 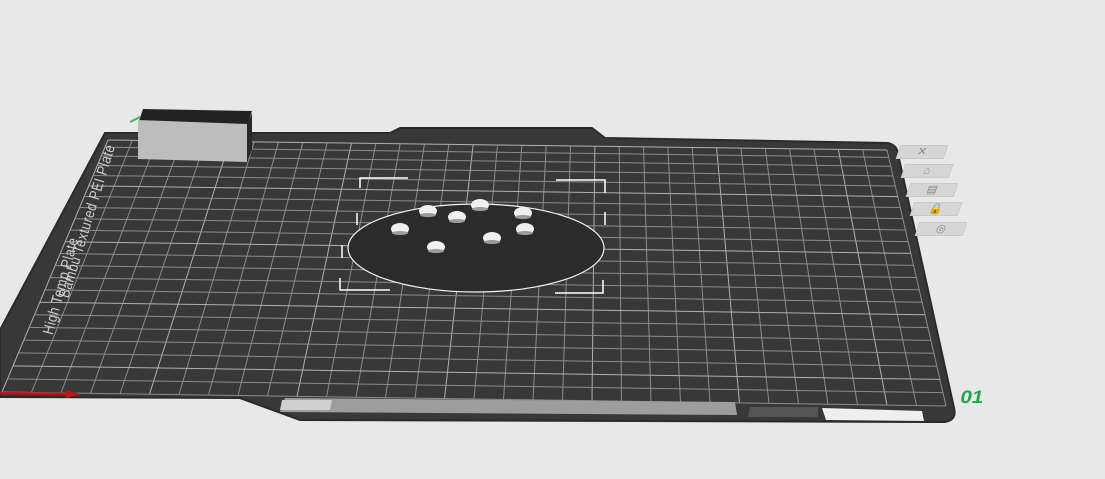 What do you see at coordinates (306, 405) in the screenshot?
I see `plate-bar-handle` at bounding box center [306, 405].